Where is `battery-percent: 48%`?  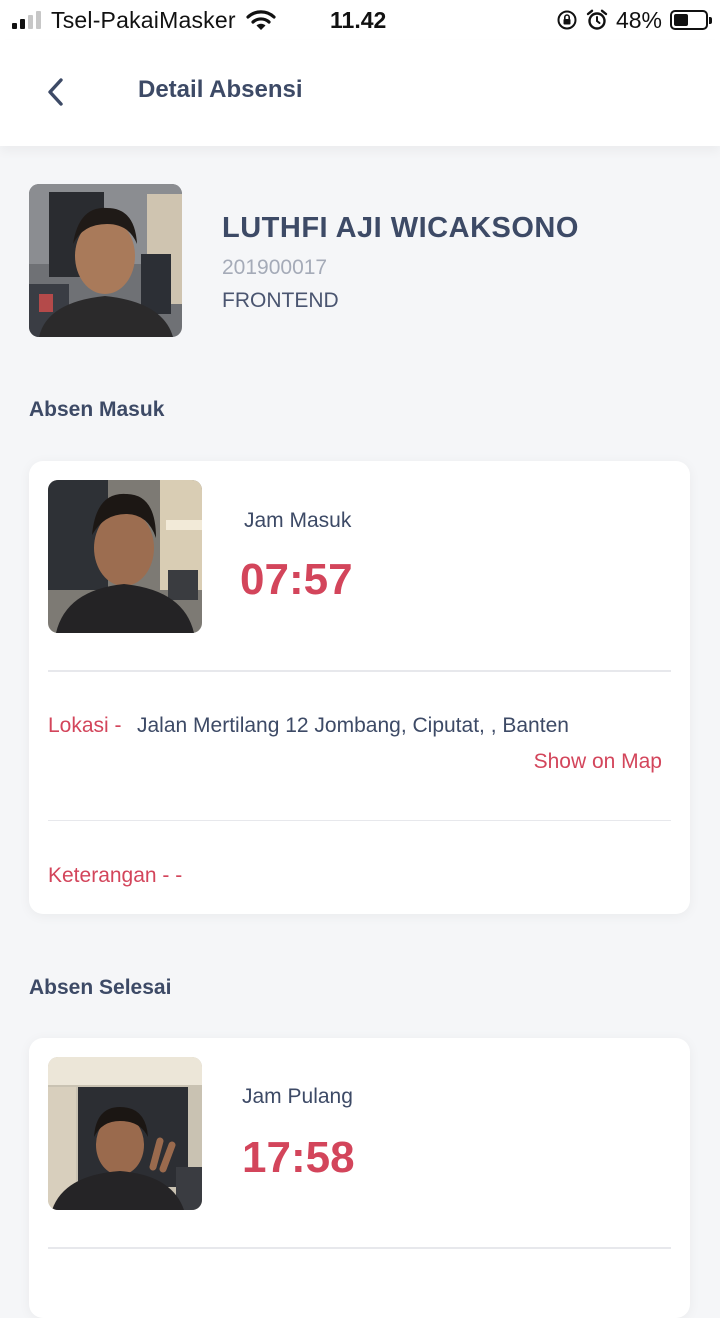 battery-percent: 48% is located at coordinates (638, 19).